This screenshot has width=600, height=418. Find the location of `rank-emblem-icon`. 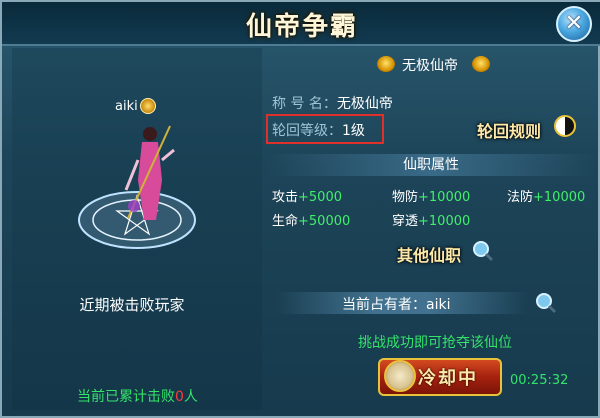

rank-emblem-icon is located at coordinates (148, 106).